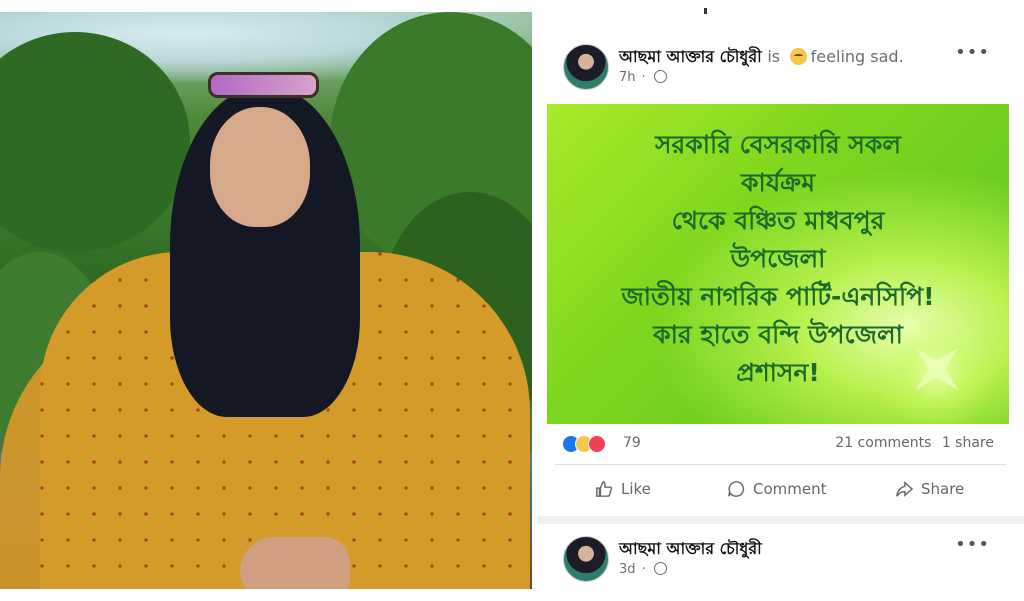 The height and width of the screenshot is (601, 1024). Describe the element at coordinates (632, 443) in the screenshot. I see `reaction-count: 79` at that location.